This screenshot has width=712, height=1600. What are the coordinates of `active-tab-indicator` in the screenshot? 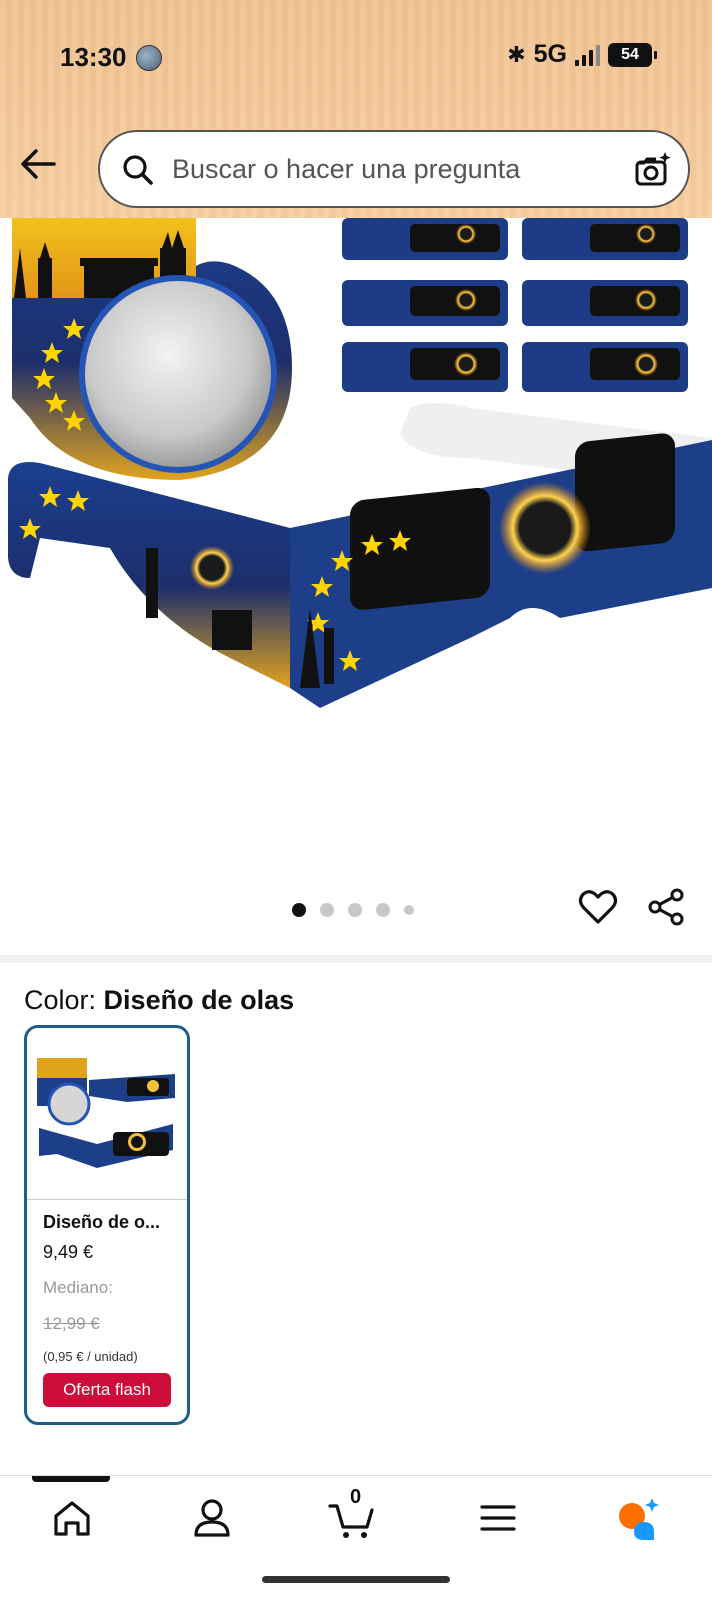 It's located at (71, 1479).